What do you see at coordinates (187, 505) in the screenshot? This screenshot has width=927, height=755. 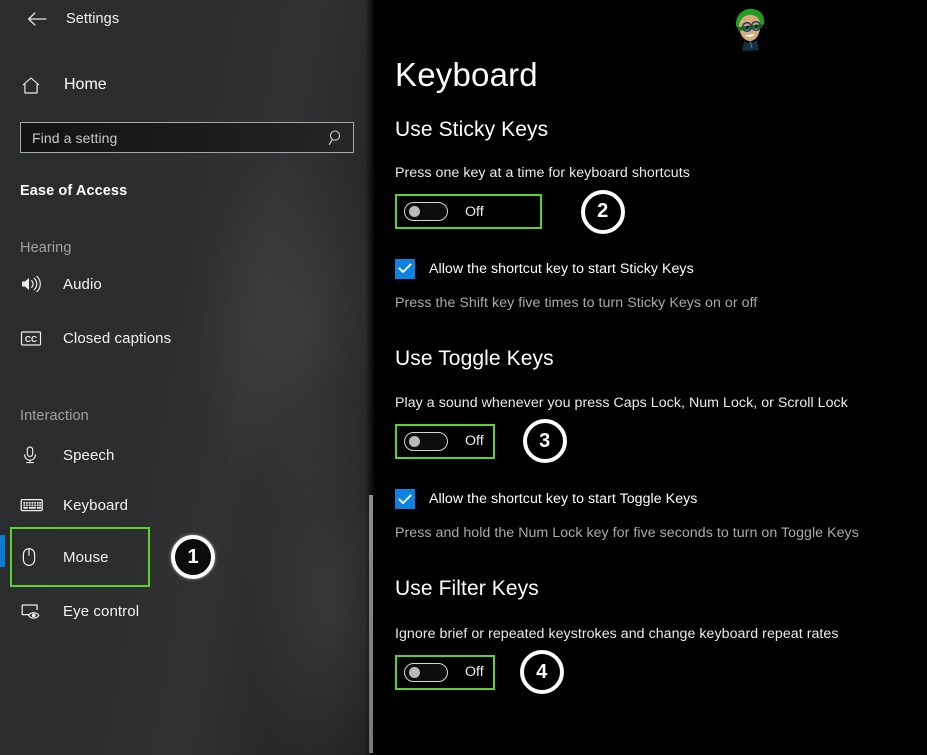 I see `sidebar-item-keyboard: Keyboard` at bounding box center [187, 505].